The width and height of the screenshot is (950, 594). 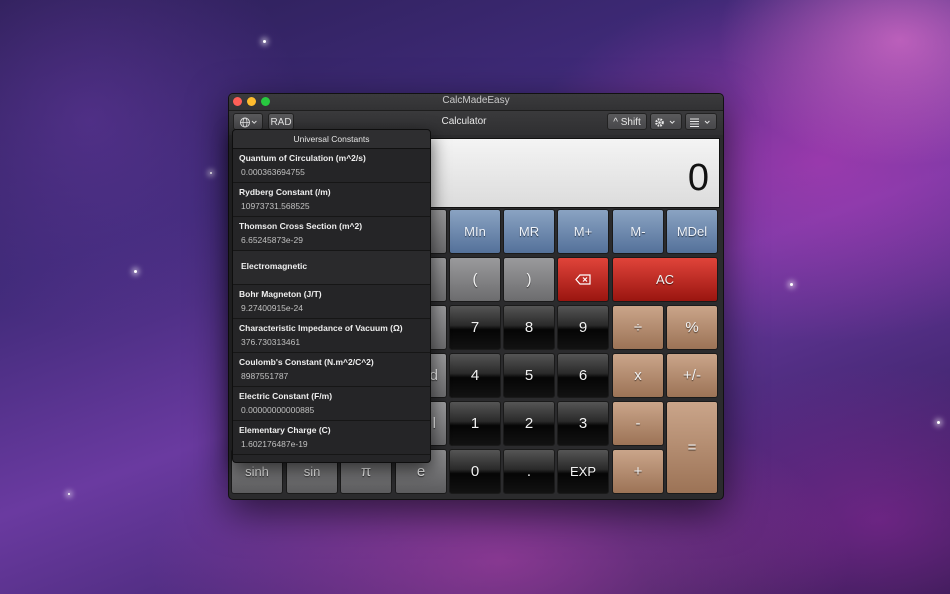 What do you see at coordinates (575, 173) in the screenshot?
I see `calculator-display: 0` at bounding box center [575, 173].